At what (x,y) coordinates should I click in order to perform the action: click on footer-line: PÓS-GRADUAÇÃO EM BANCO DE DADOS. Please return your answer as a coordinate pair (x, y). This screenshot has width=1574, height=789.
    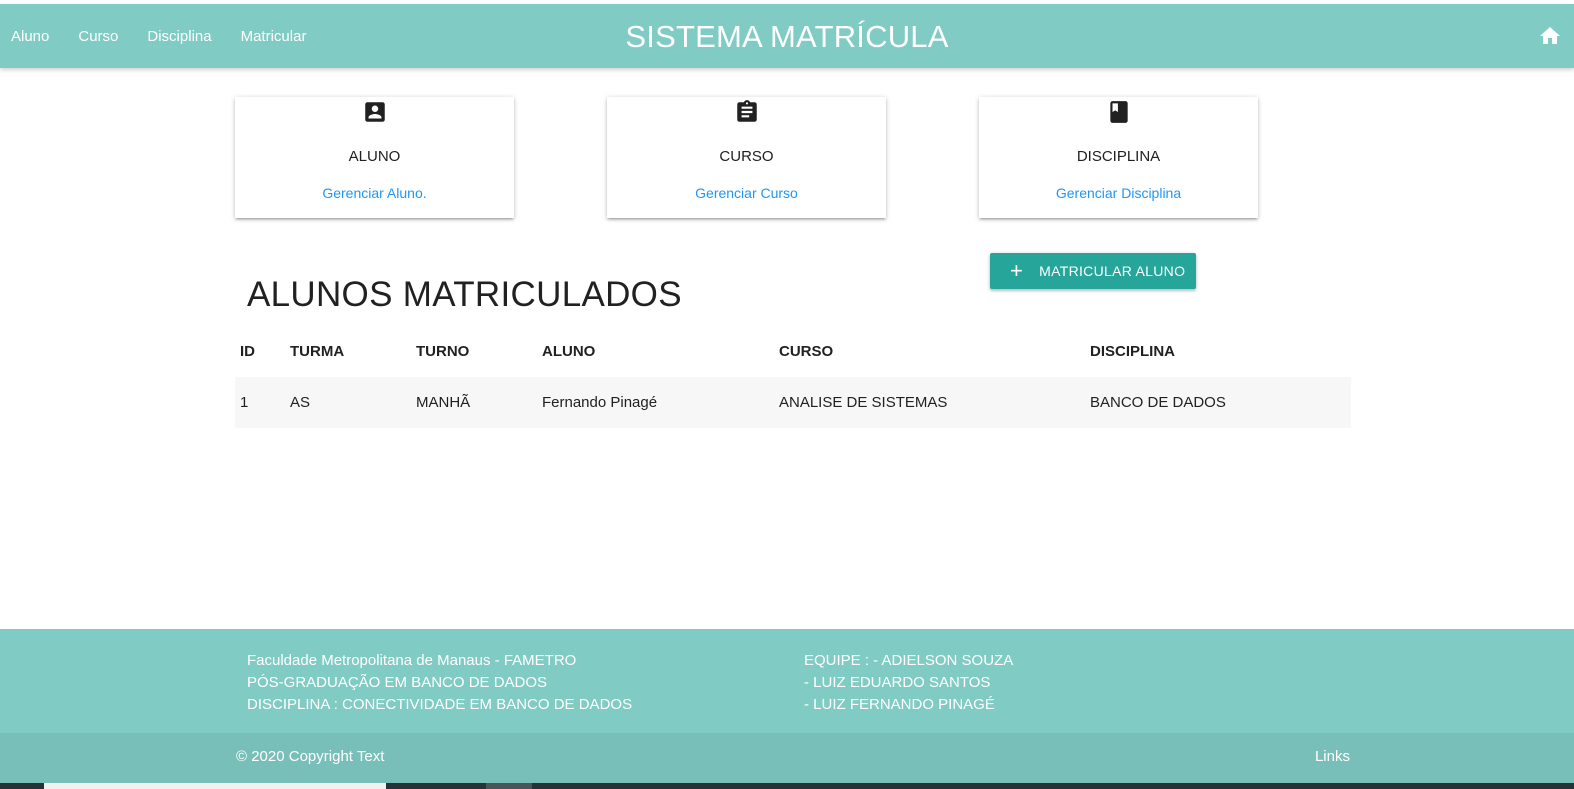
    Looking at the image, I should click on (397, 682).